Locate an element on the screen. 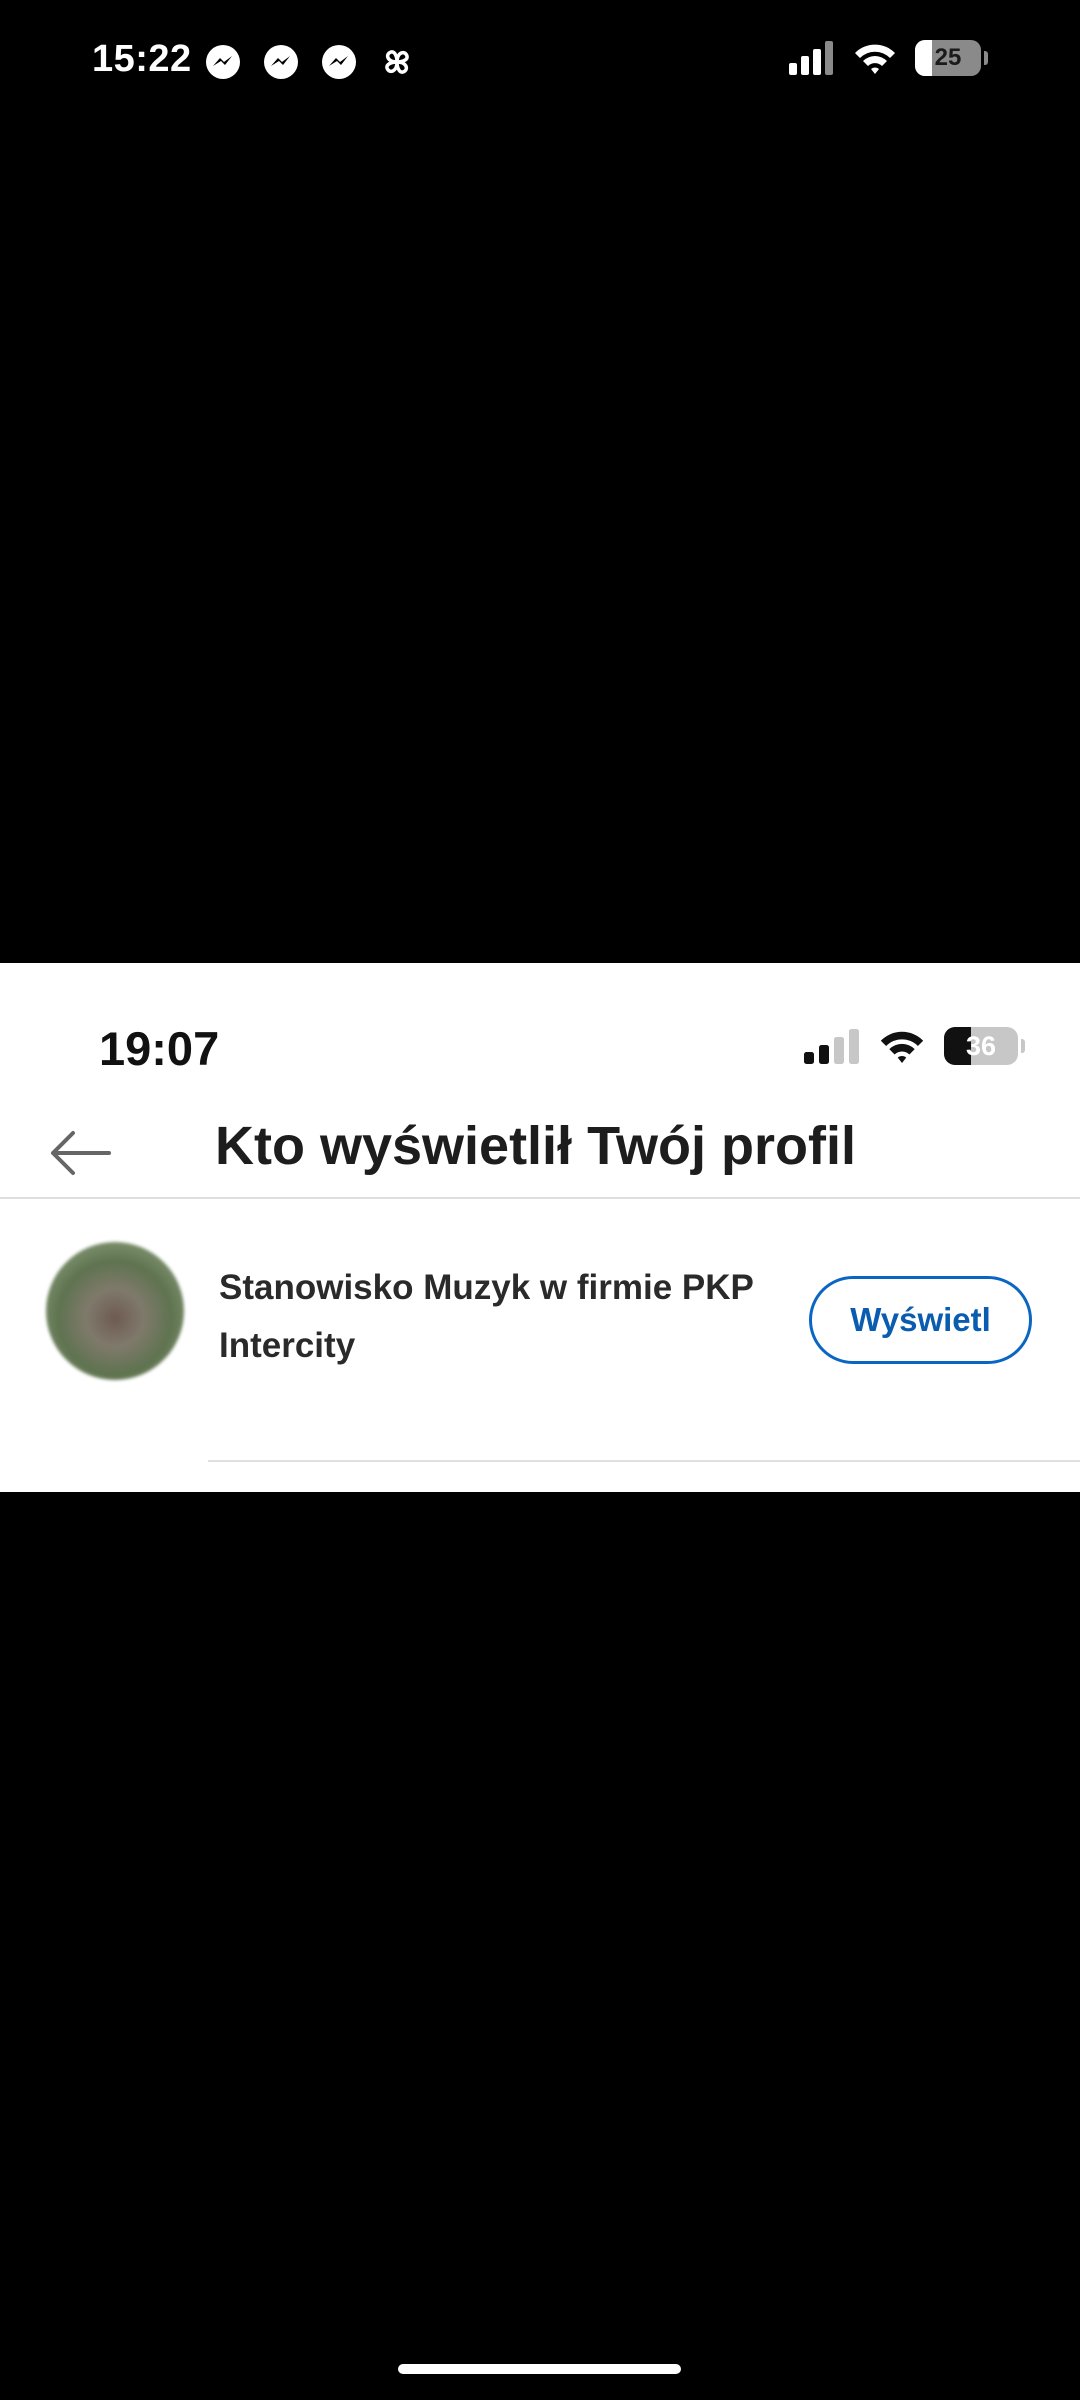 The height and width of the screenshot is (2400, 1080). notification-icons is located at coordinates (310, 62).